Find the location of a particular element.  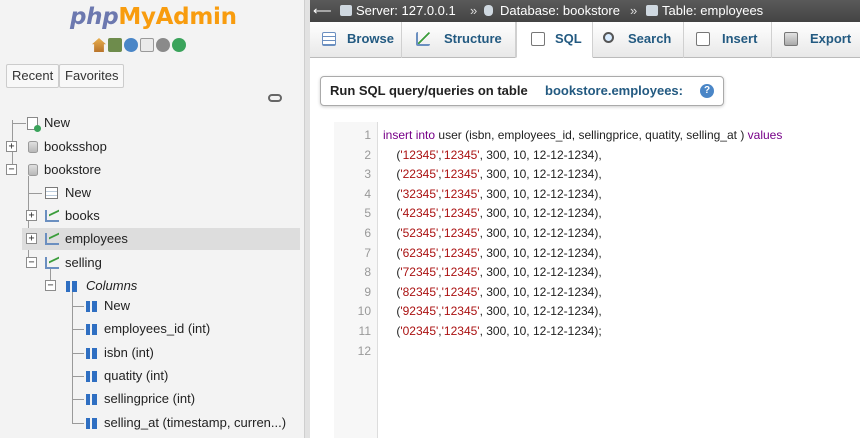

breadcrumb-table: Table: employees is located at coordinates (712, 11).